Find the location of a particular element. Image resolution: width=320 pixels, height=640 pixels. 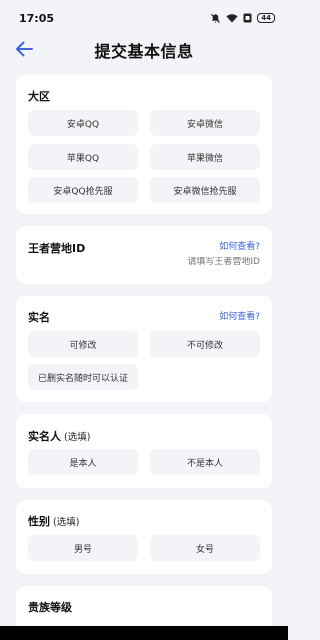

real-name-person-label: 实名人 is located at coordinates (44, 436).